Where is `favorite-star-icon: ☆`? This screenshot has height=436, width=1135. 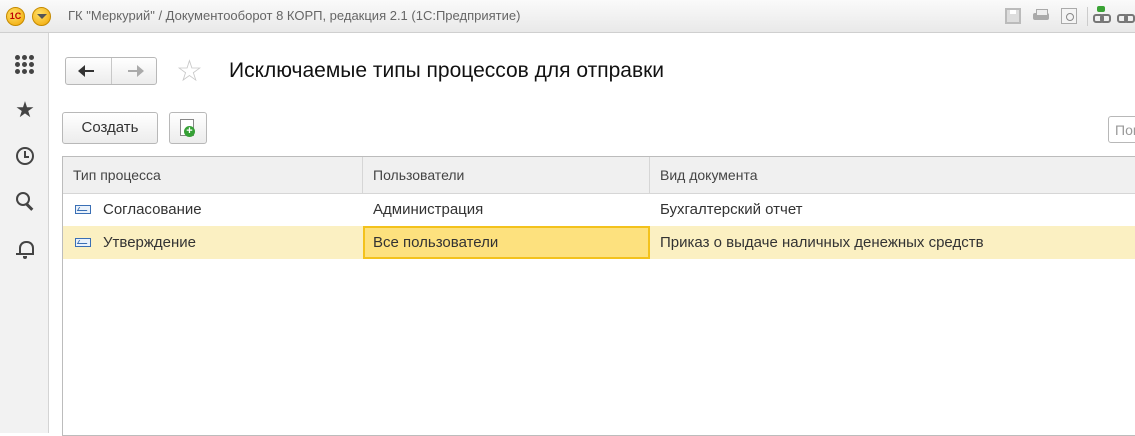 favorite-star-icon: ☆ is located at coordinates (189, 72).